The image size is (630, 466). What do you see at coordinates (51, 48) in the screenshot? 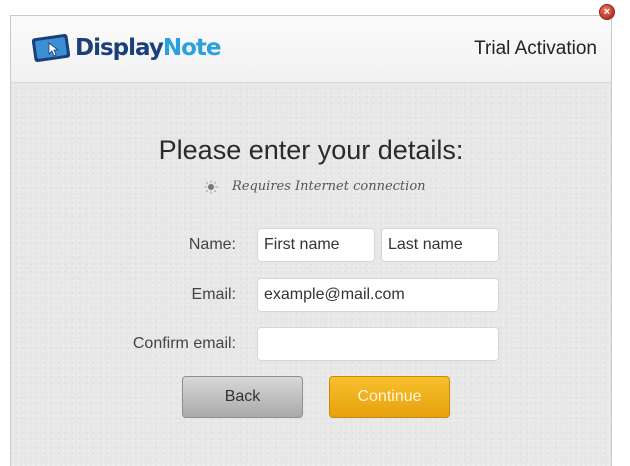
I see `displaynote-logo-icon` at bounding box center [51, 48].